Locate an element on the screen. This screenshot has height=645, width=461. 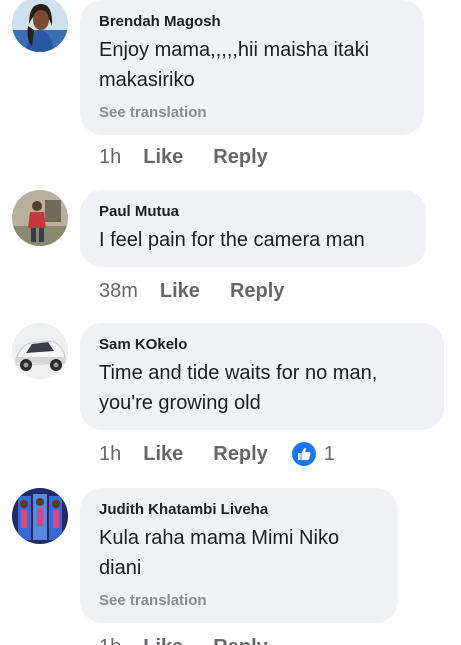
comment-author: Paul Mutua is located at coordinates (253, 211).